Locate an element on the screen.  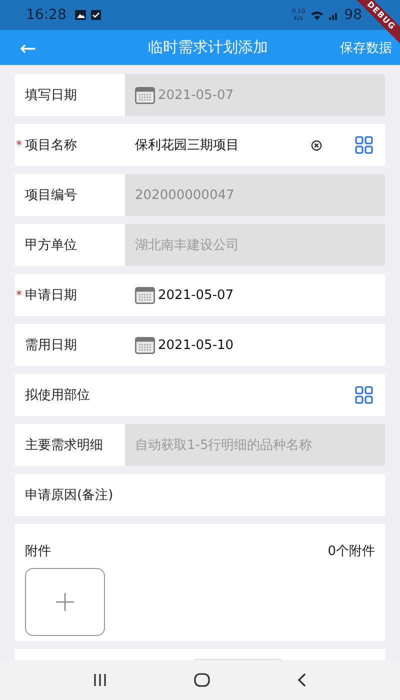
field-value: 2021-05-10 is located at coordinates (196, 345).